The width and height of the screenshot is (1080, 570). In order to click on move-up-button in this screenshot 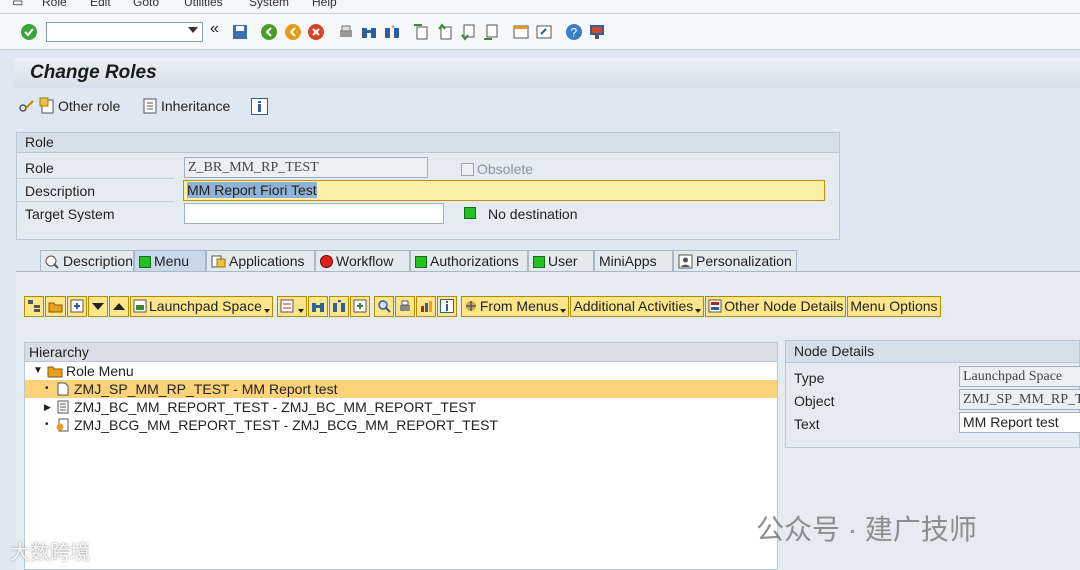, I will do `click(119, 306)`.